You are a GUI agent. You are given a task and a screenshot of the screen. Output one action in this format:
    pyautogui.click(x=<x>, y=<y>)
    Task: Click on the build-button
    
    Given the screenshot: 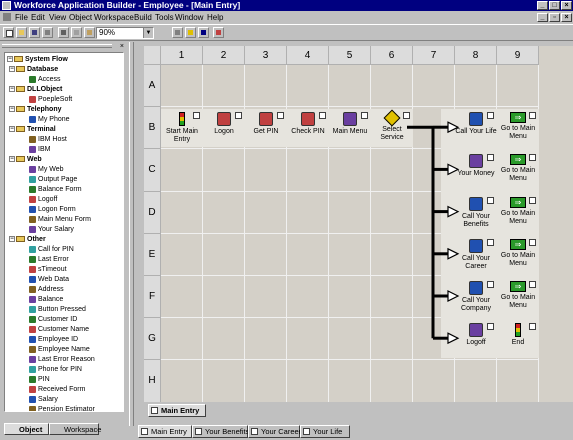 What is the action you would take?
    pyautogui.click(x=177, y=32)
    